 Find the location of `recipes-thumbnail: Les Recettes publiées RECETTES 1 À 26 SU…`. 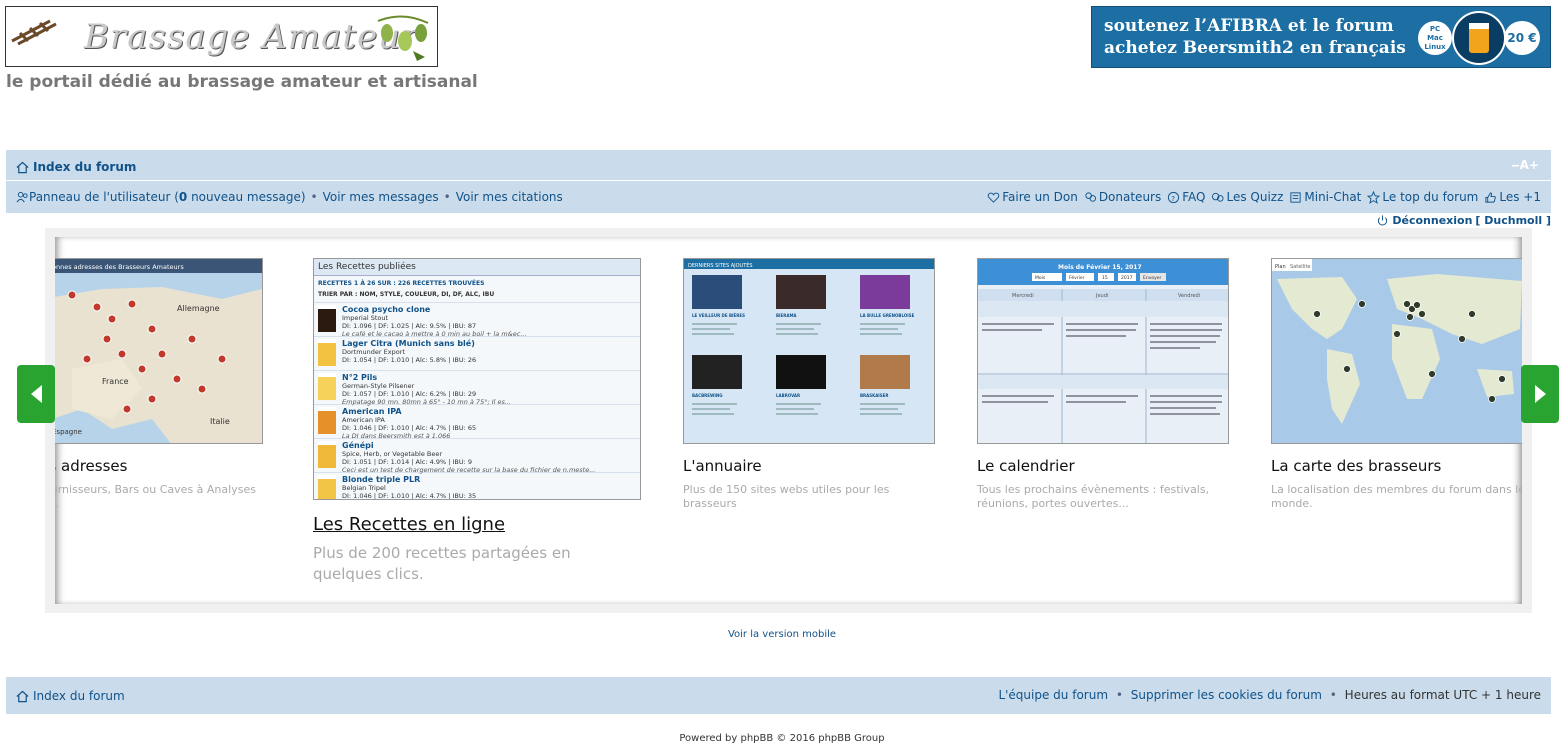

recipes-thumbnail: Les Recettes publiées RECETTES 1 À 26 SU… is located at coordinates (477, 379).